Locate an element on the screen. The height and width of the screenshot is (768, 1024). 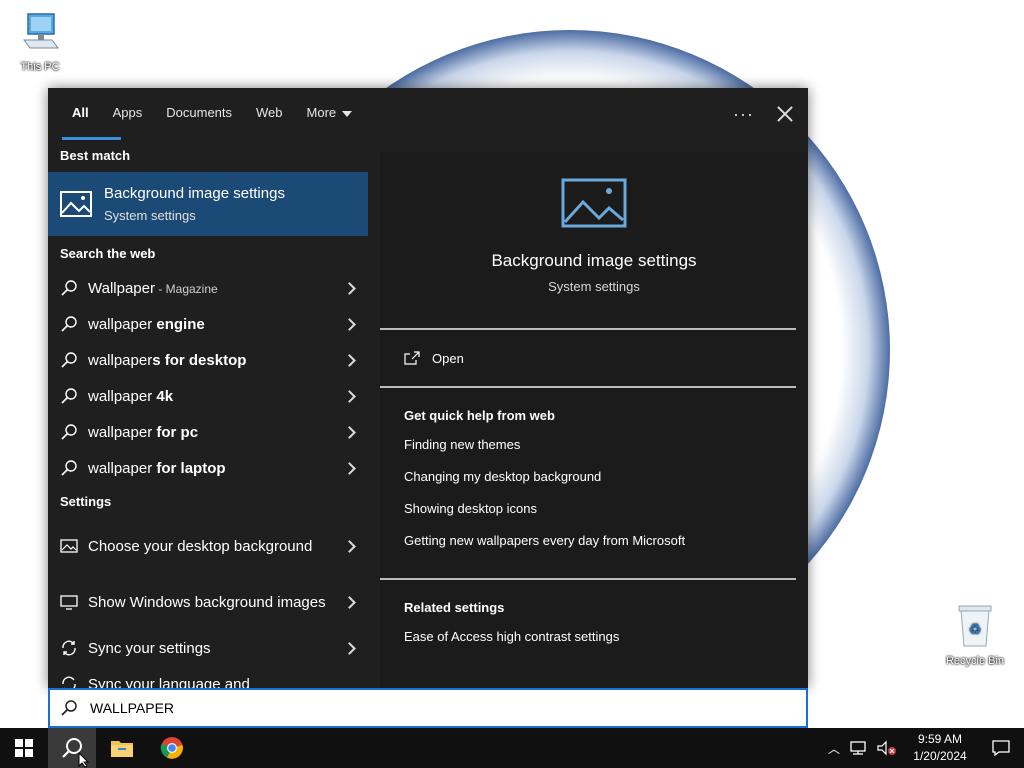
settings-item-choose-background: Choose your desktop background is located at coordinates (208, 546).